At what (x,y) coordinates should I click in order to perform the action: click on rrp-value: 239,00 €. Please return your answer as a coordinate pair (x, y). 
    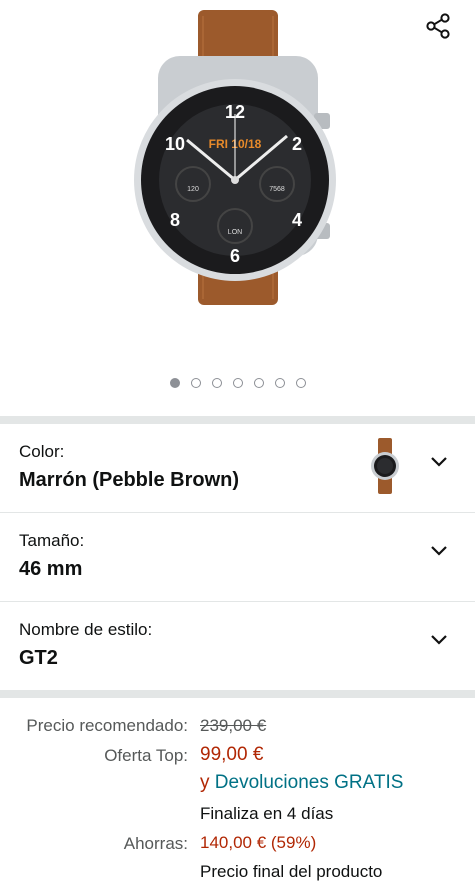
    Looking at the image, I should click on (233, 725).